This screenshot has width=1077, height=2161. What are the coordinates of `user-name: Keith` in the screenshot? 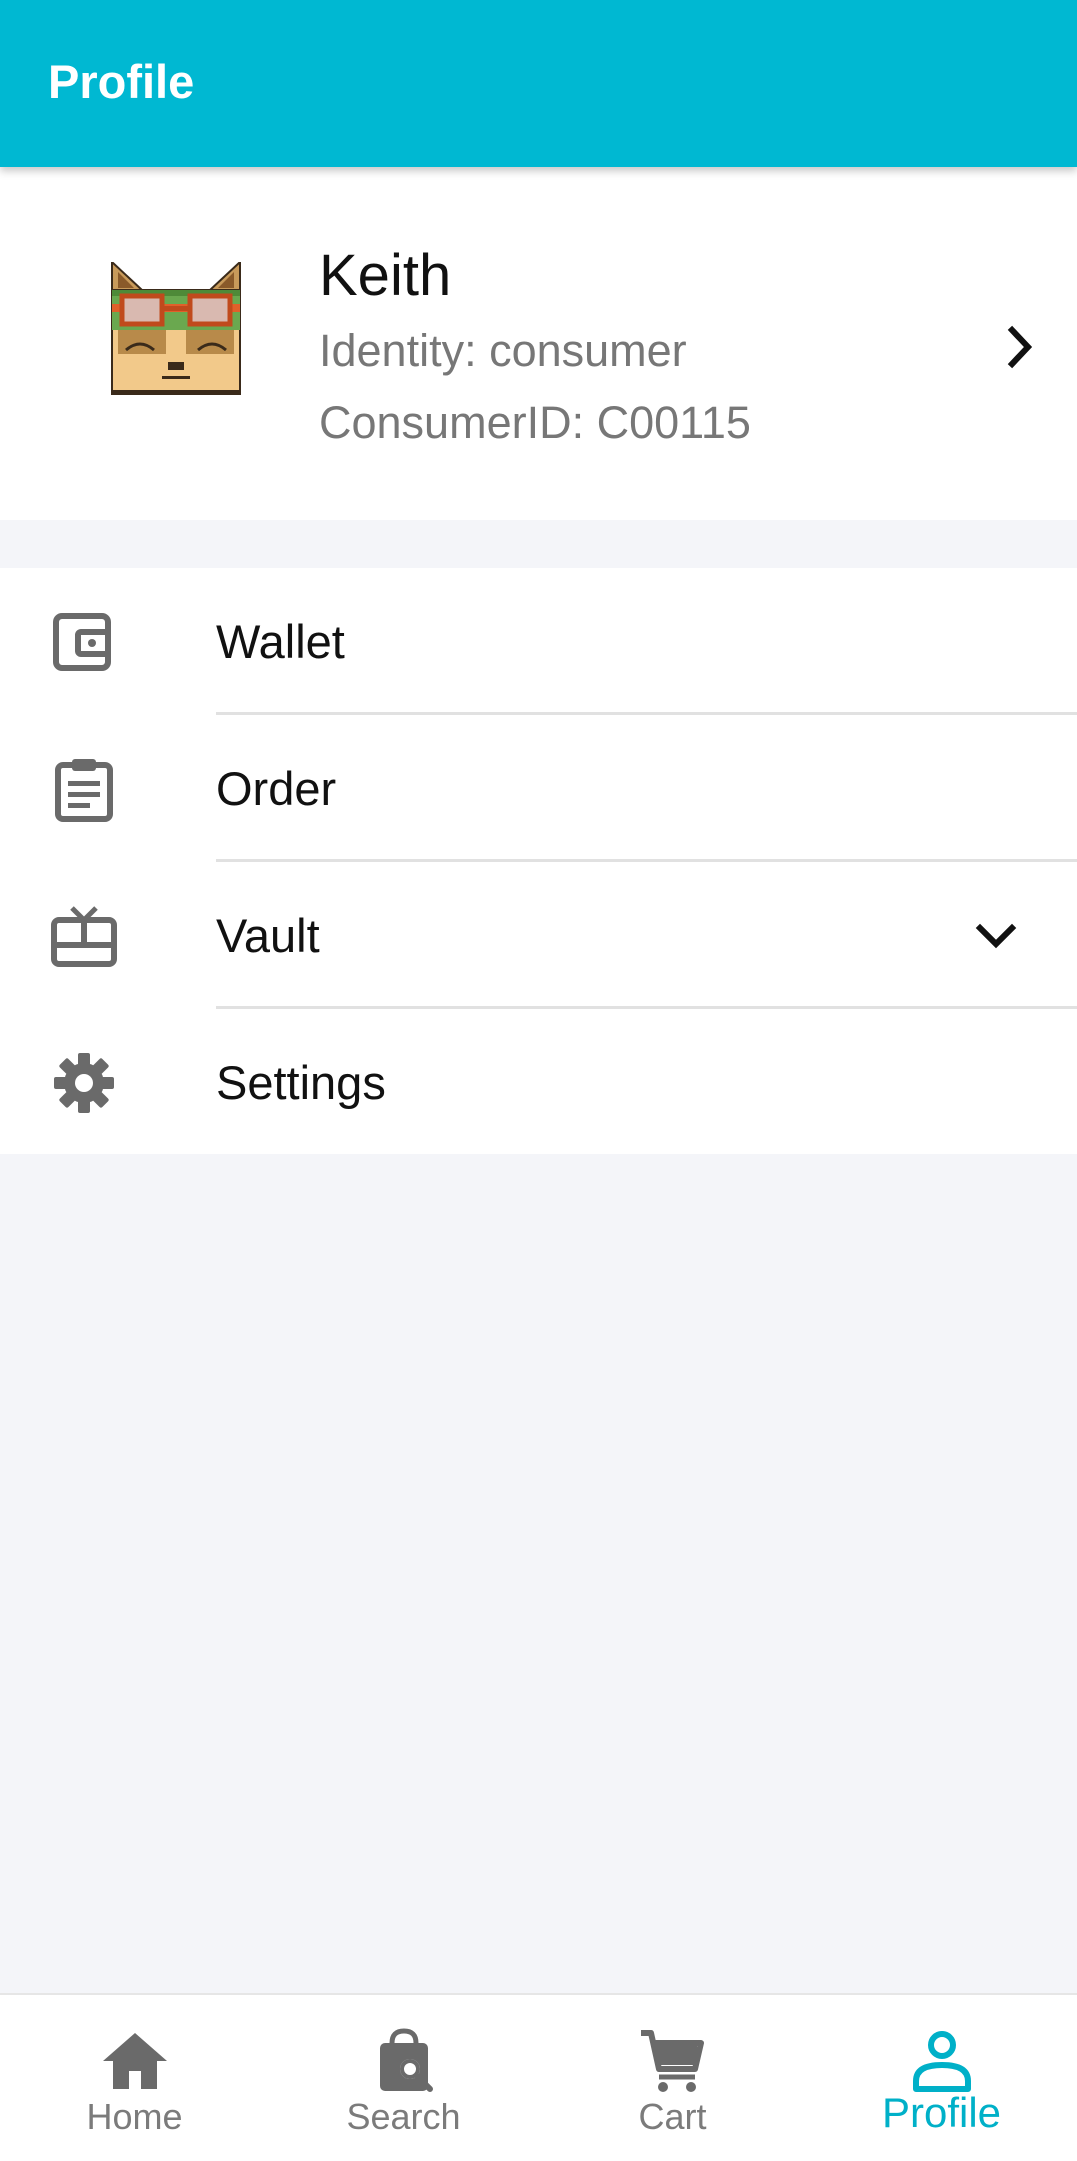 It's located at (385, 275).